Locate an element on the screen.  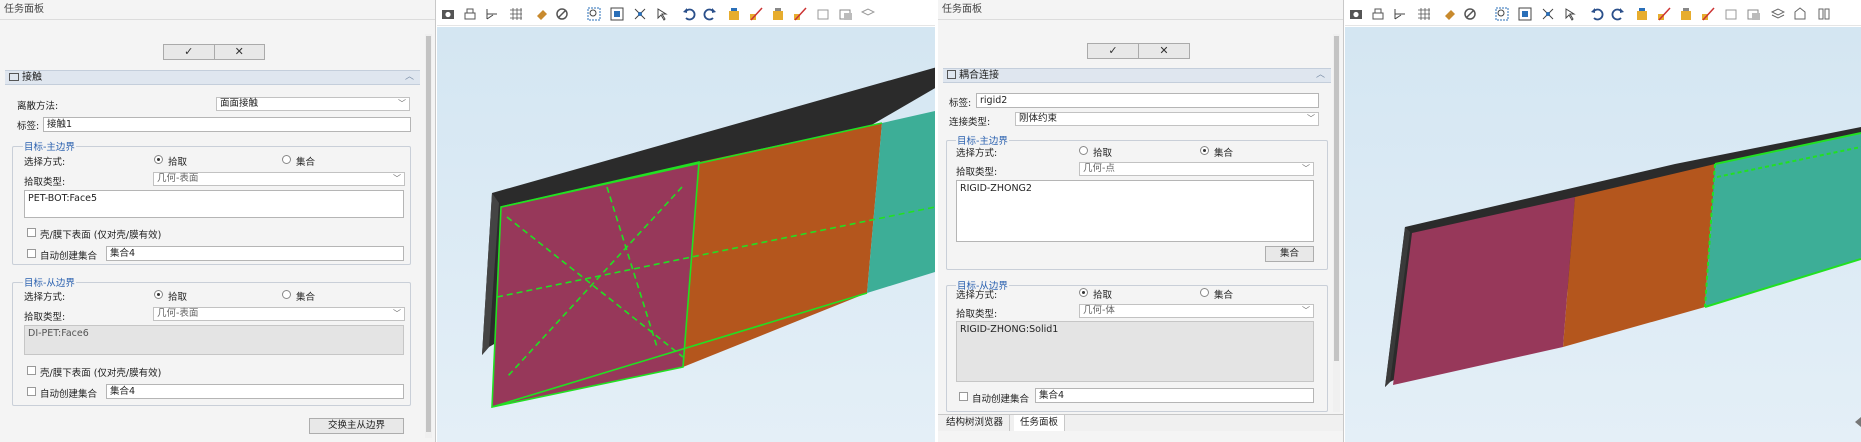
pick-type-label: 拾取类型: is located at coordinates (977, 314).